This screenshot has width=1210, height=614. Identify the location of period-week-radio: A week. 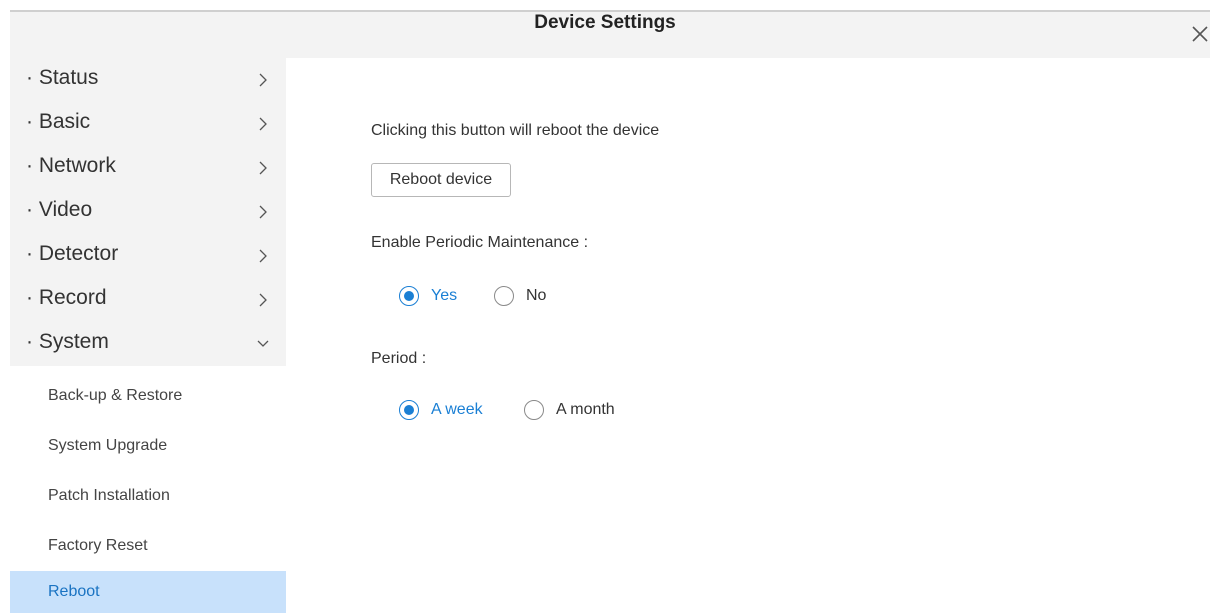
(441, 410).